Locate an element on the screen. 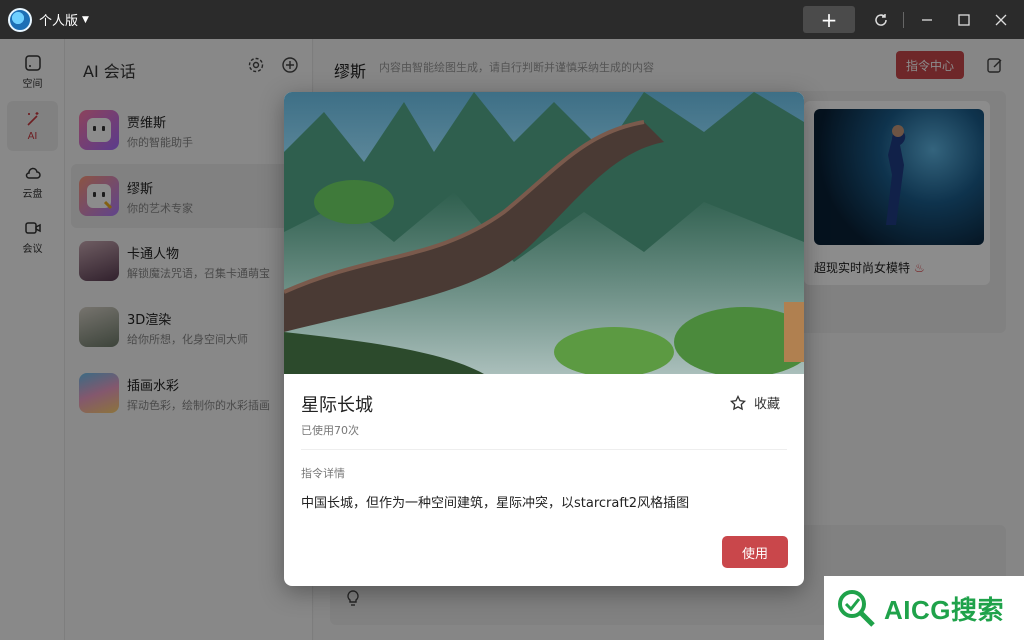  watermark: AICG搜索 is located at coordinates (924, 608).